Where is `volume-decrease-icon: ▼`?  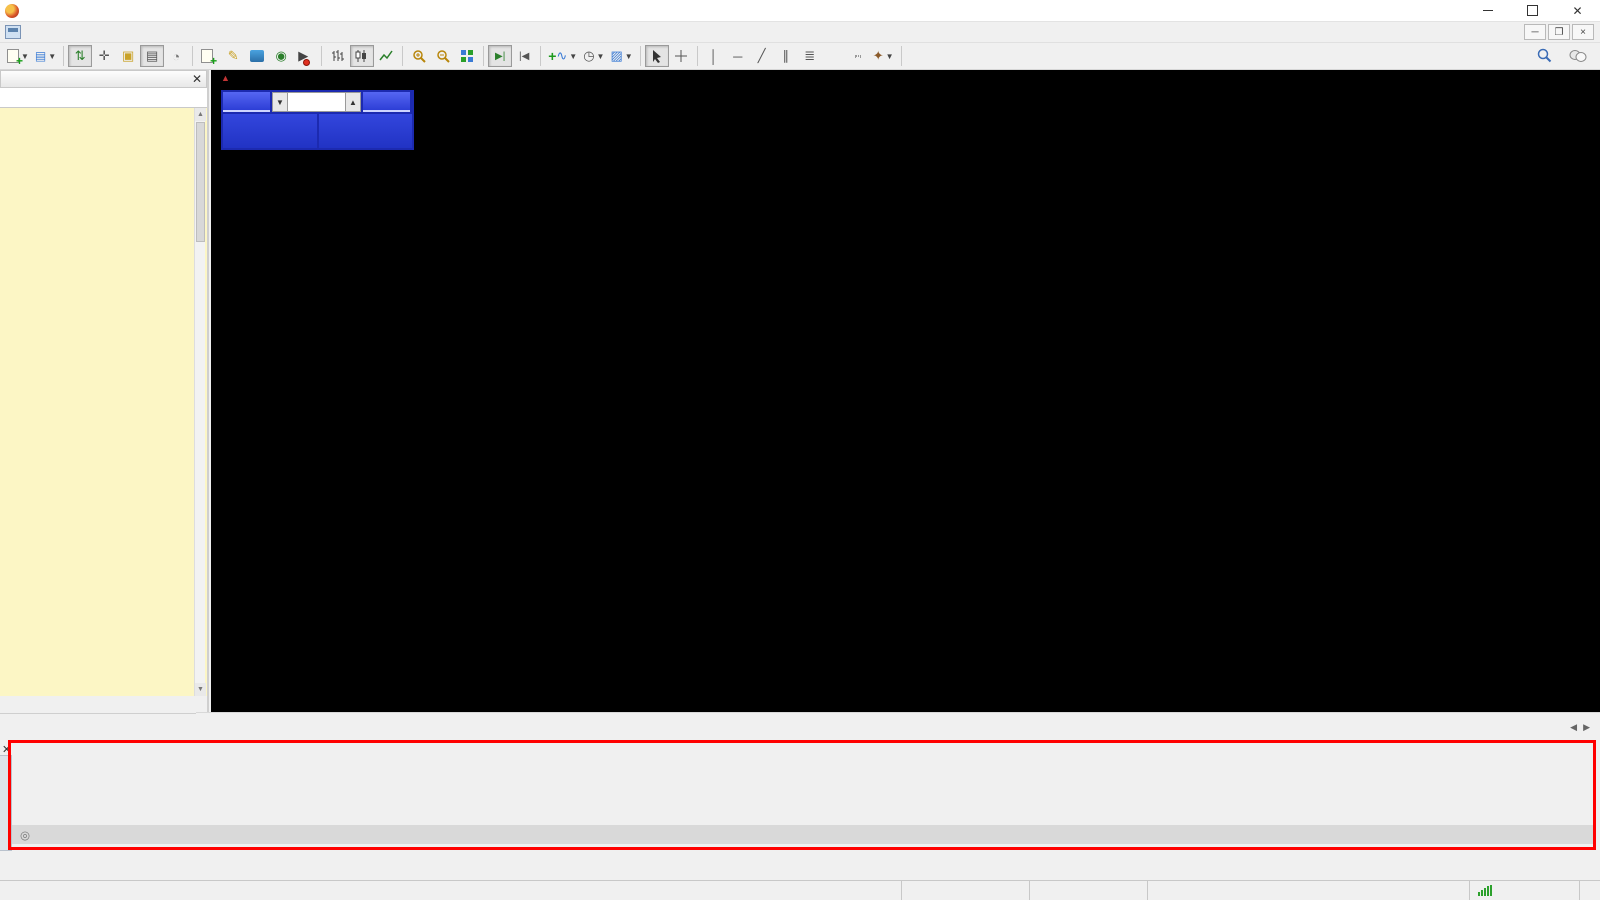 volume-decrease-icon: ▼ is located at coordinates (280, 102).